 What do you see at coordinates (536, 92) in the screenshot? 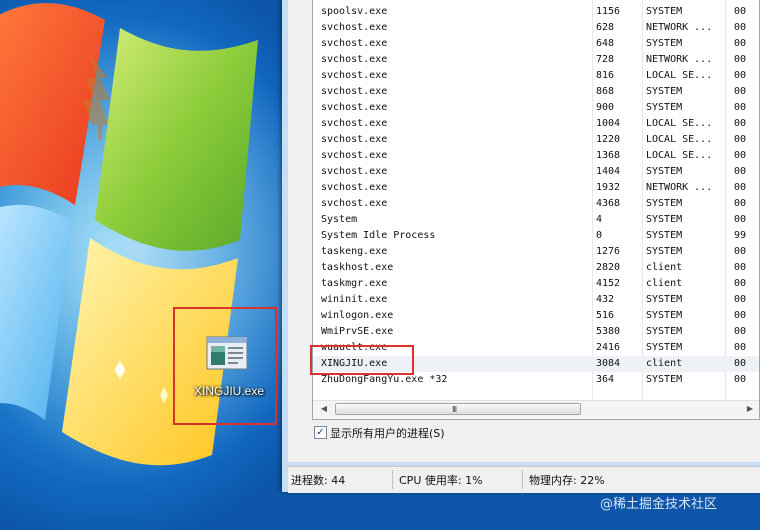
I see `table-row: svchost.exe 868 SYSTEM 00` at bounding box center [536, 92].